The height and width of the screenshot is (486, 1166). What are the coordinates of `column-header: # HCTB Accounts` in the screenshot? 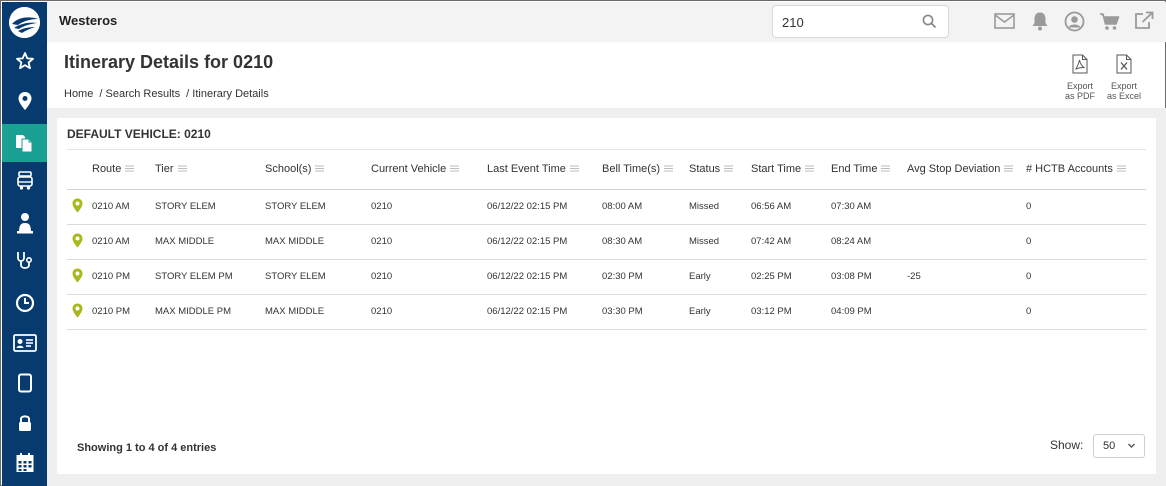 It's located at (1086, 170).